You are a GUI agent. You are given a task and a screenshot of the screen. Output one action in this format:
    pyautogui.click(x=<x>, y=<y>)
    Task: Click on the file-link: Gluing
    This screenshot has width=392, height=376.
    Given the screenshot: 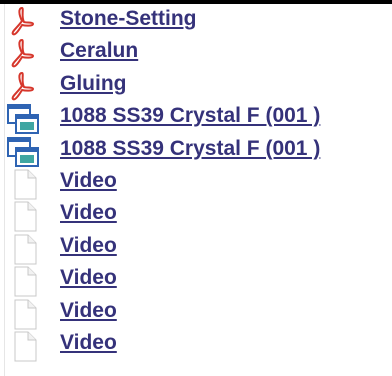 What is the action you would take?
    pyautogui.click(x=93, y=84)
    